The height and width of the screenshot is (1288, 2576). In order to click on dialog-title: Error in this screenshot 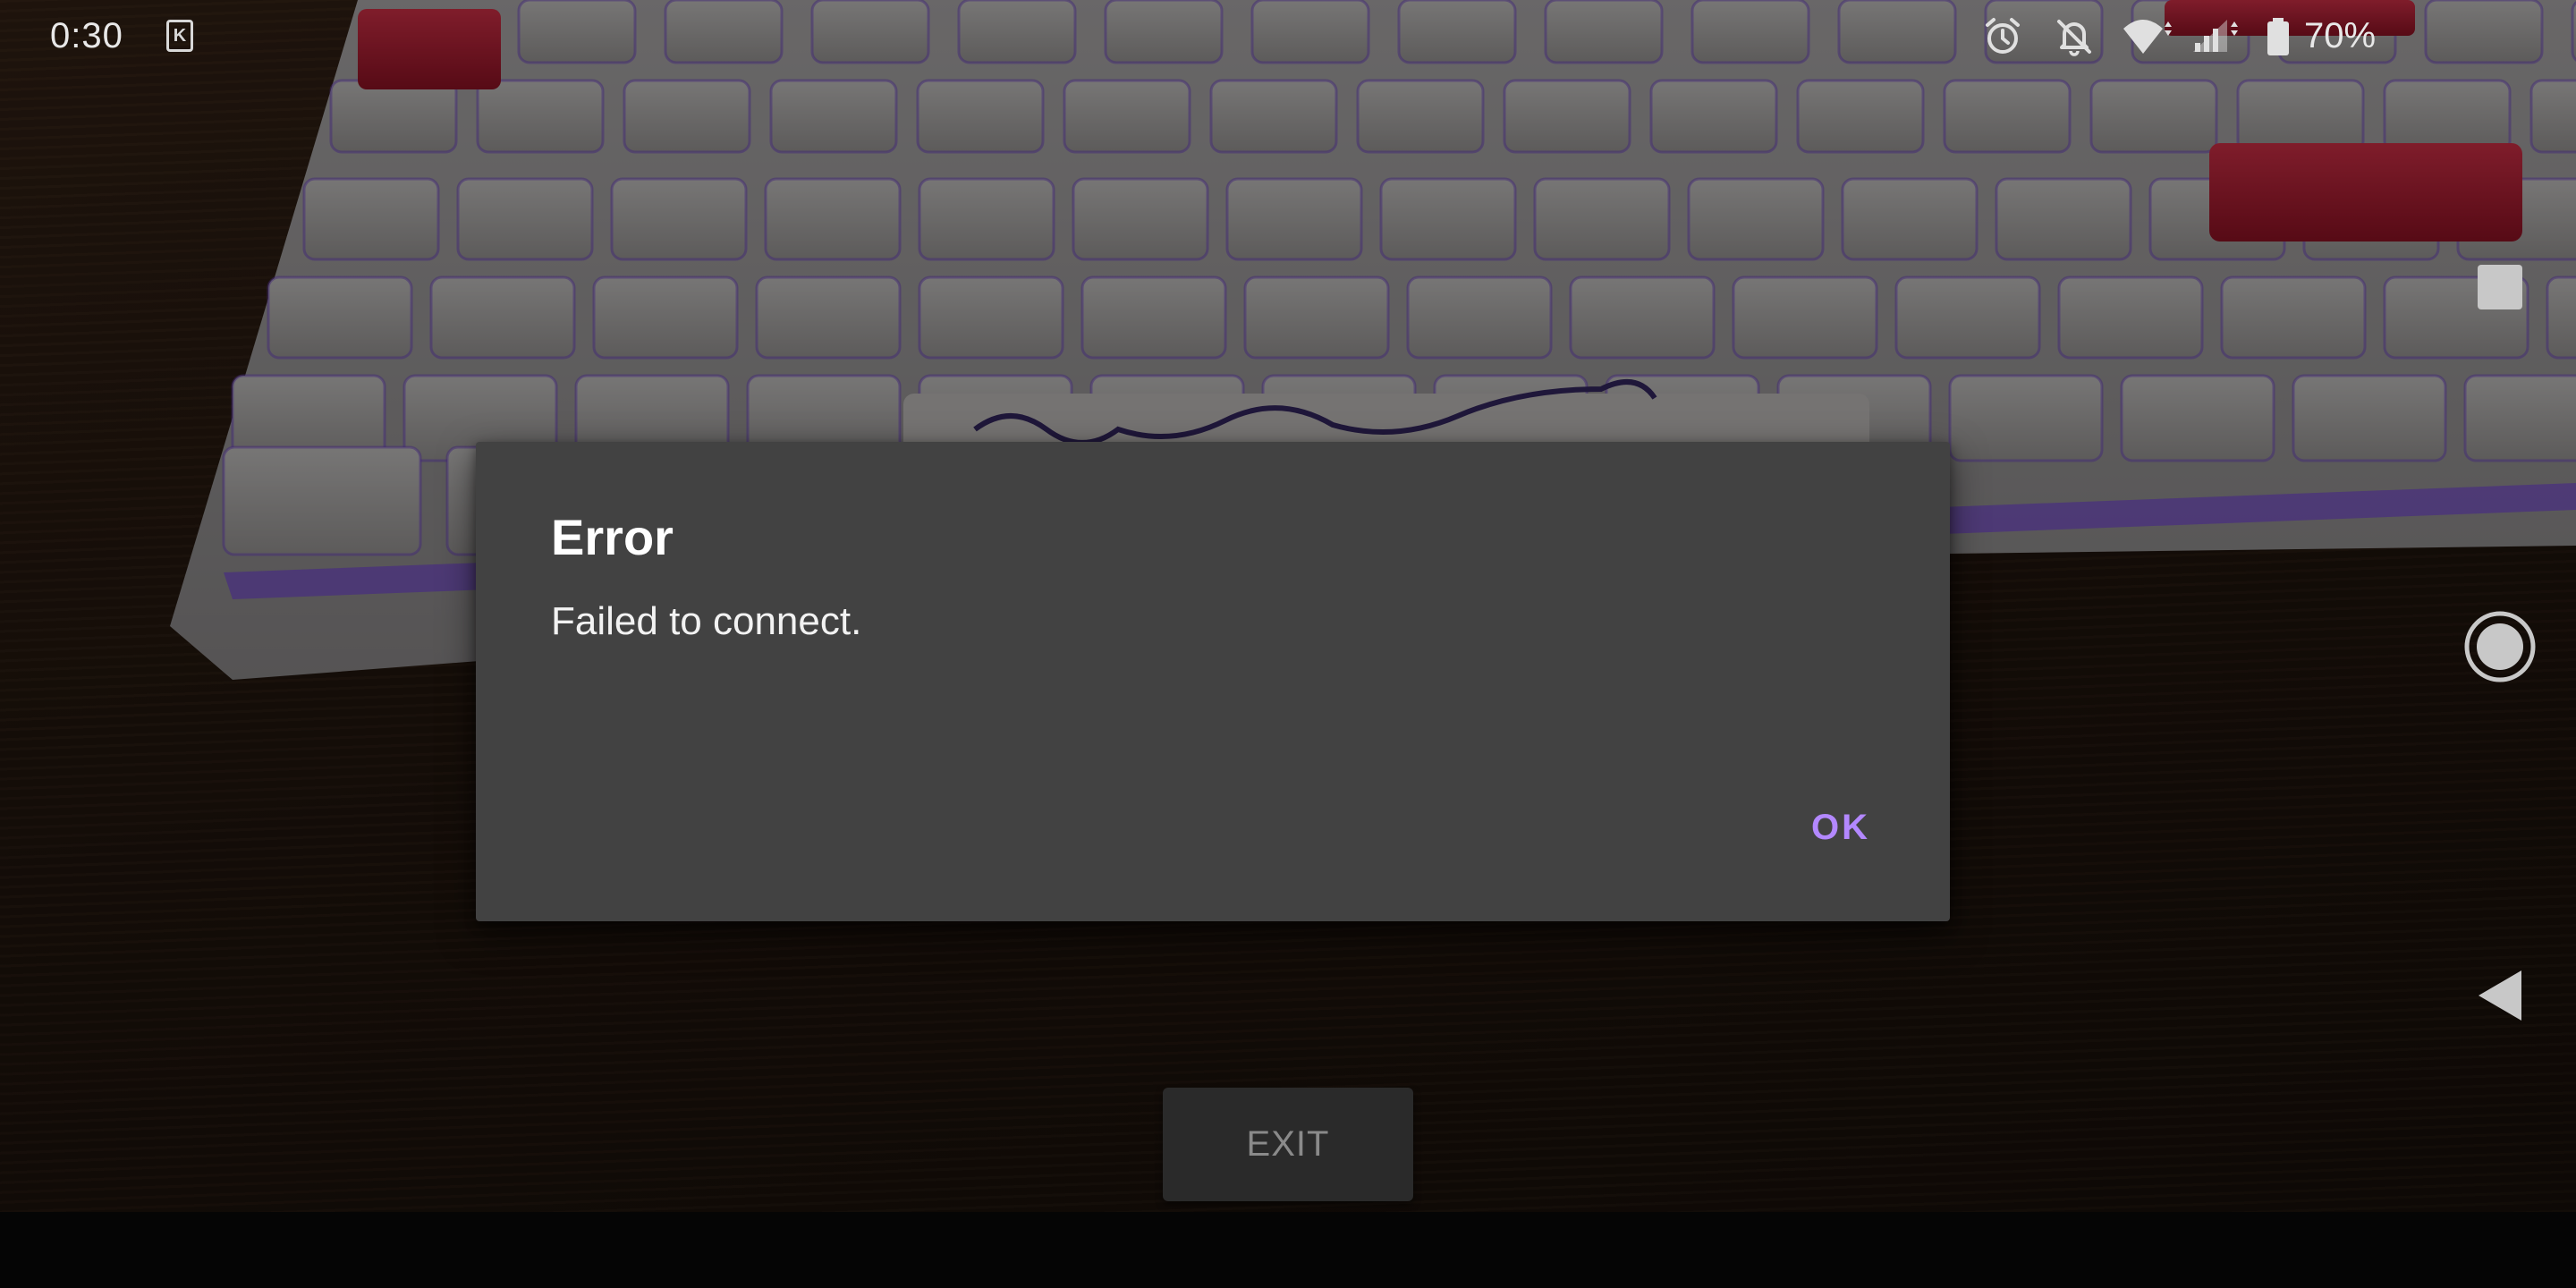, I will do `click(612, 537)`.